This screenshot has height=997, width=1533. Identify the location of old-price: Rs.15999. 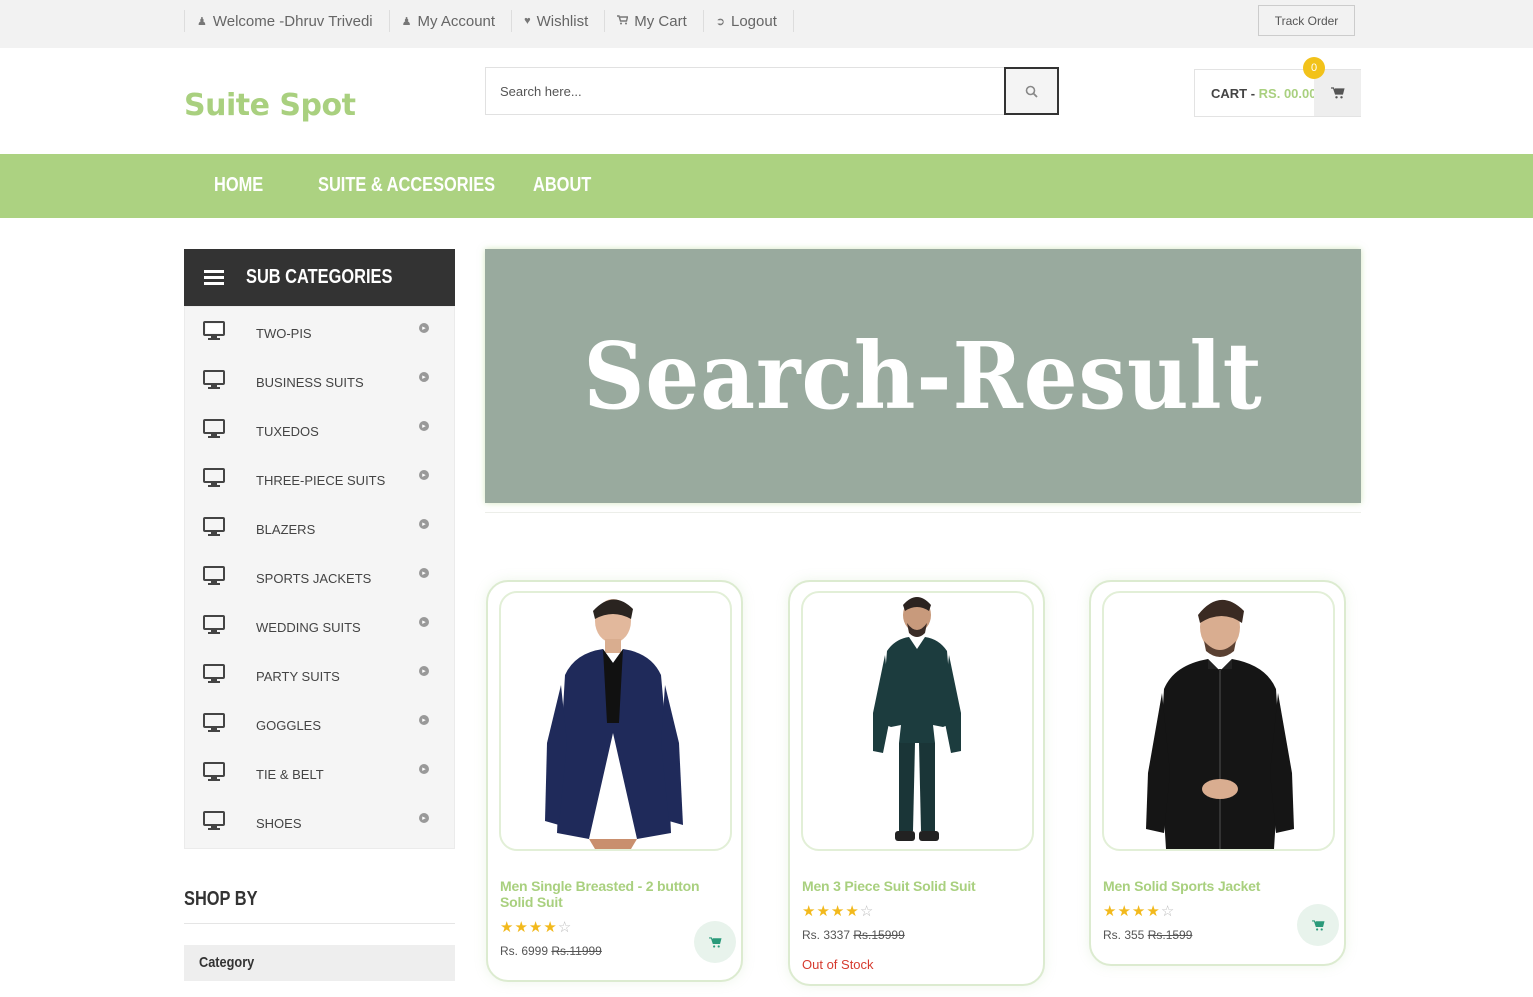
(879, 935).